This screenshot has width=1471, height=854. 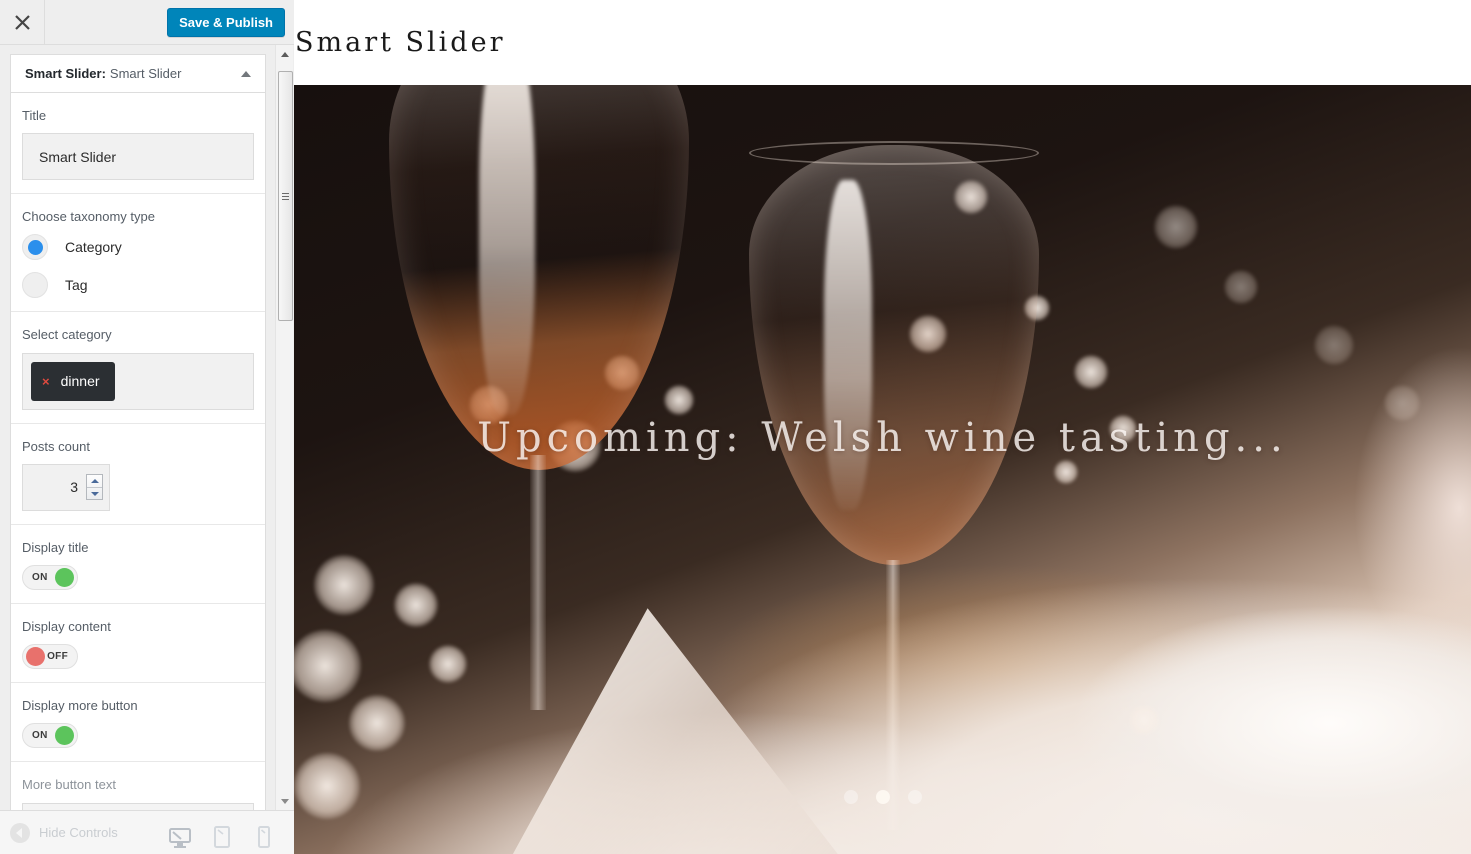 I want to click on posts-count-stepper: 3, so click(x=66, y=487).